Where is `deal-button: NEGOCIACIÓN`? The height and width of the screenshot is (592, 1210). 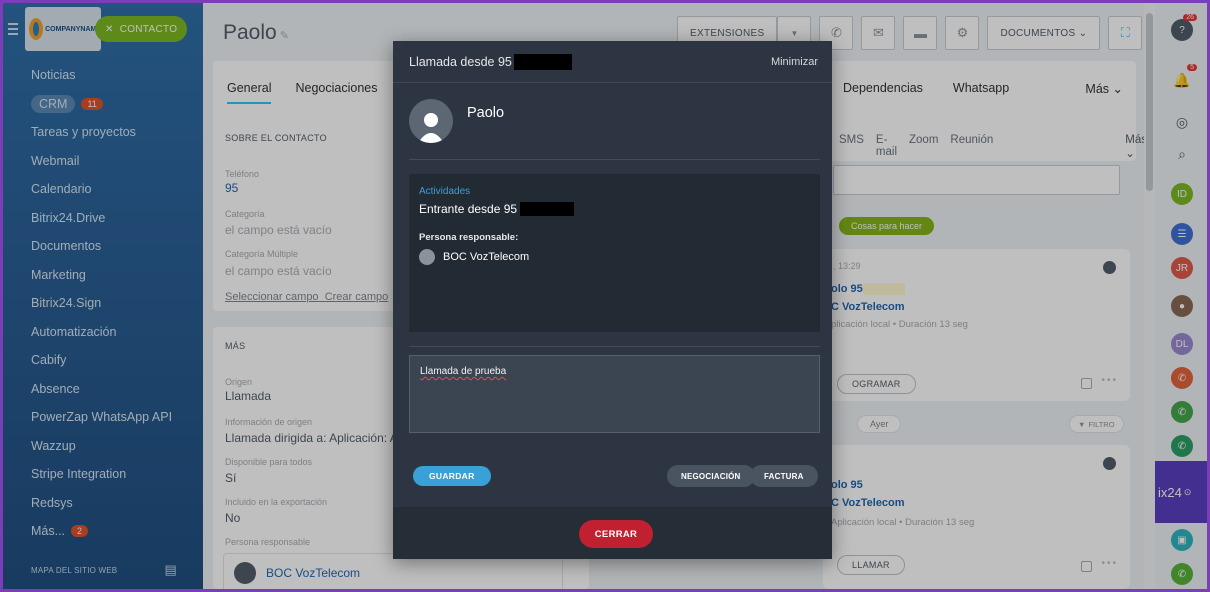
deal-button: NEGOCIACIÓN is located at coordinates (711, 476).